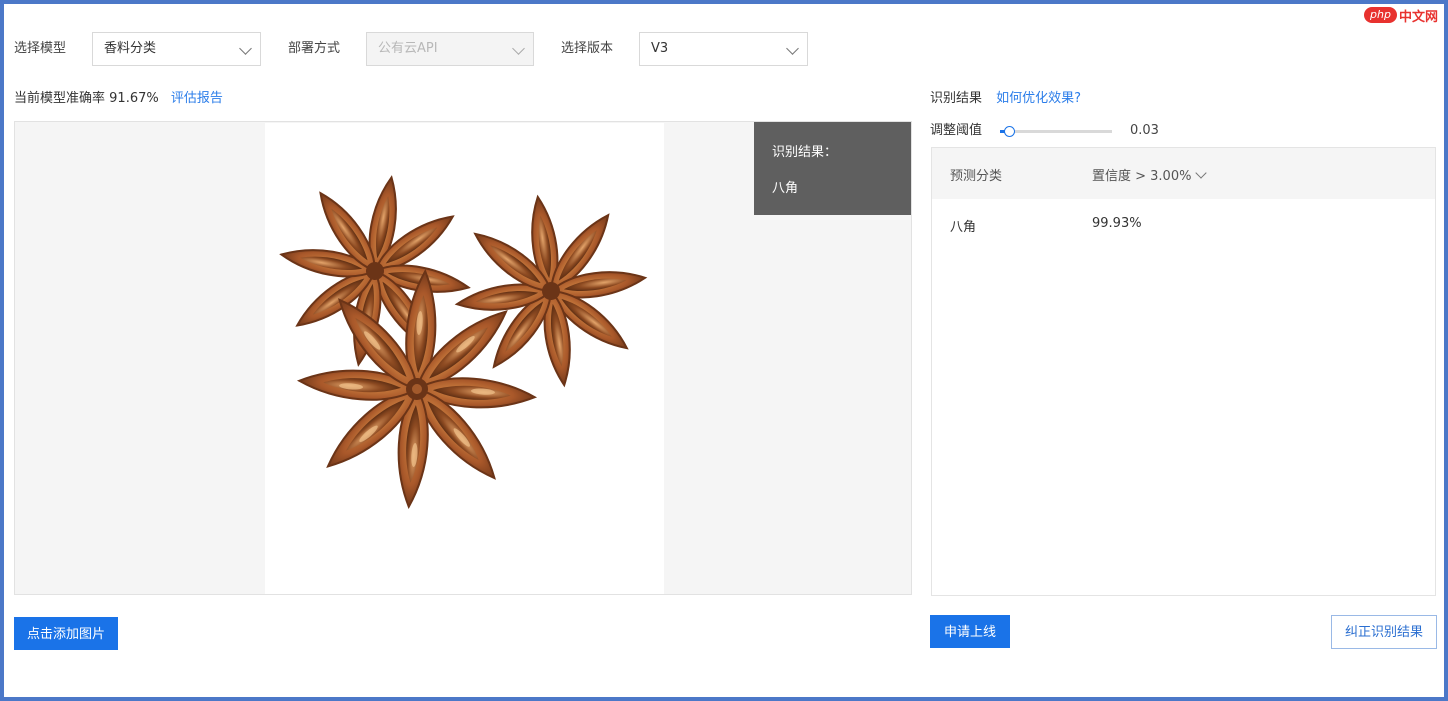  I want to click on deploy-select-value: 公有云API, so click(408, 48).